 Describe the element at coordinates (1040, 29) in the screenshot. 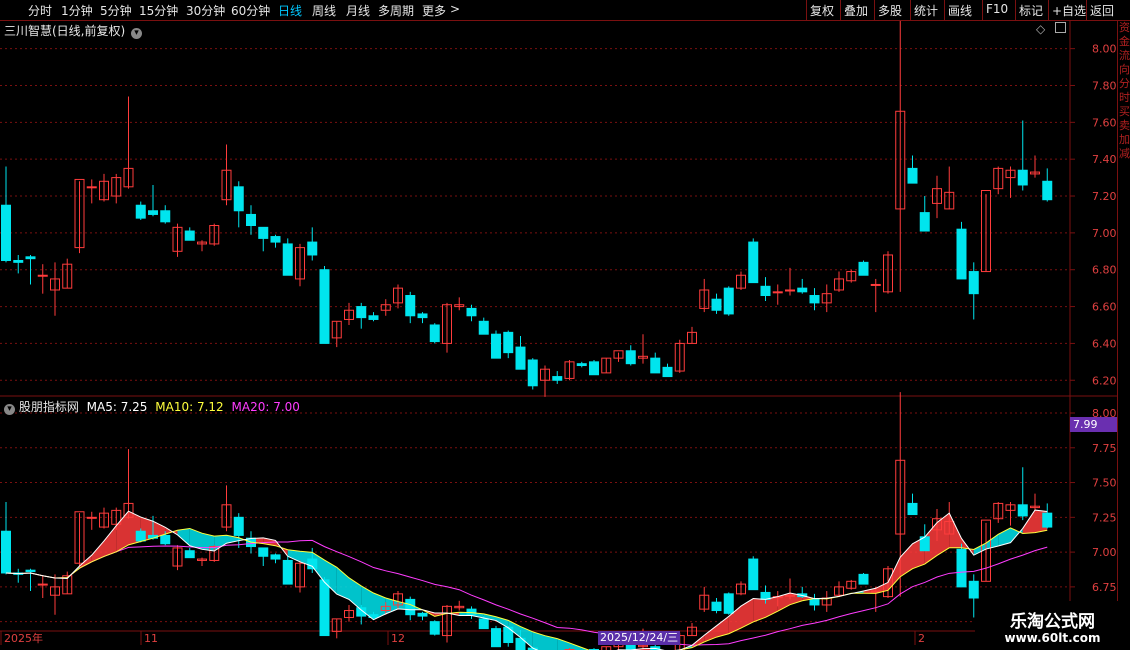

I see `diamond-icon: ◇` at that location.